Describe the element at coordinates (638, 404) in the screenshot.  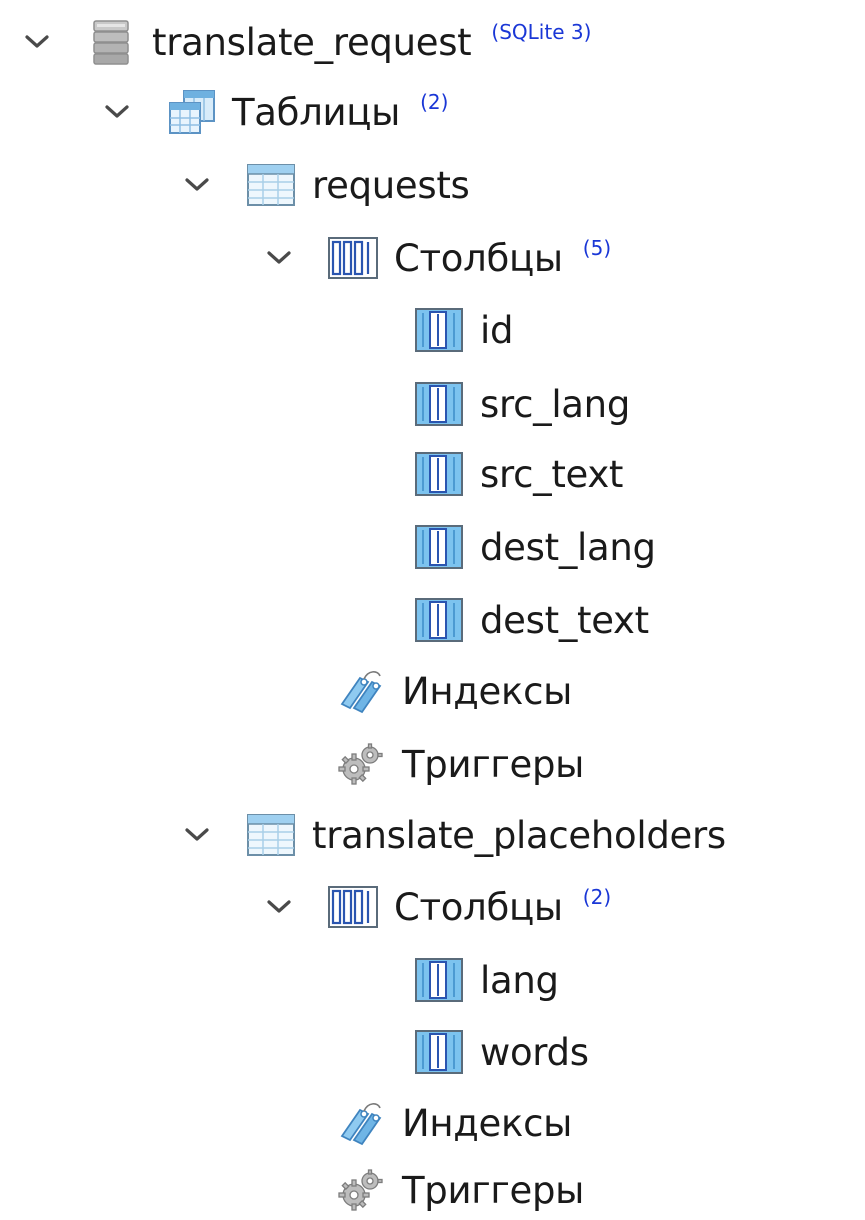
I see `tree-node-column: src_lang` at that location.